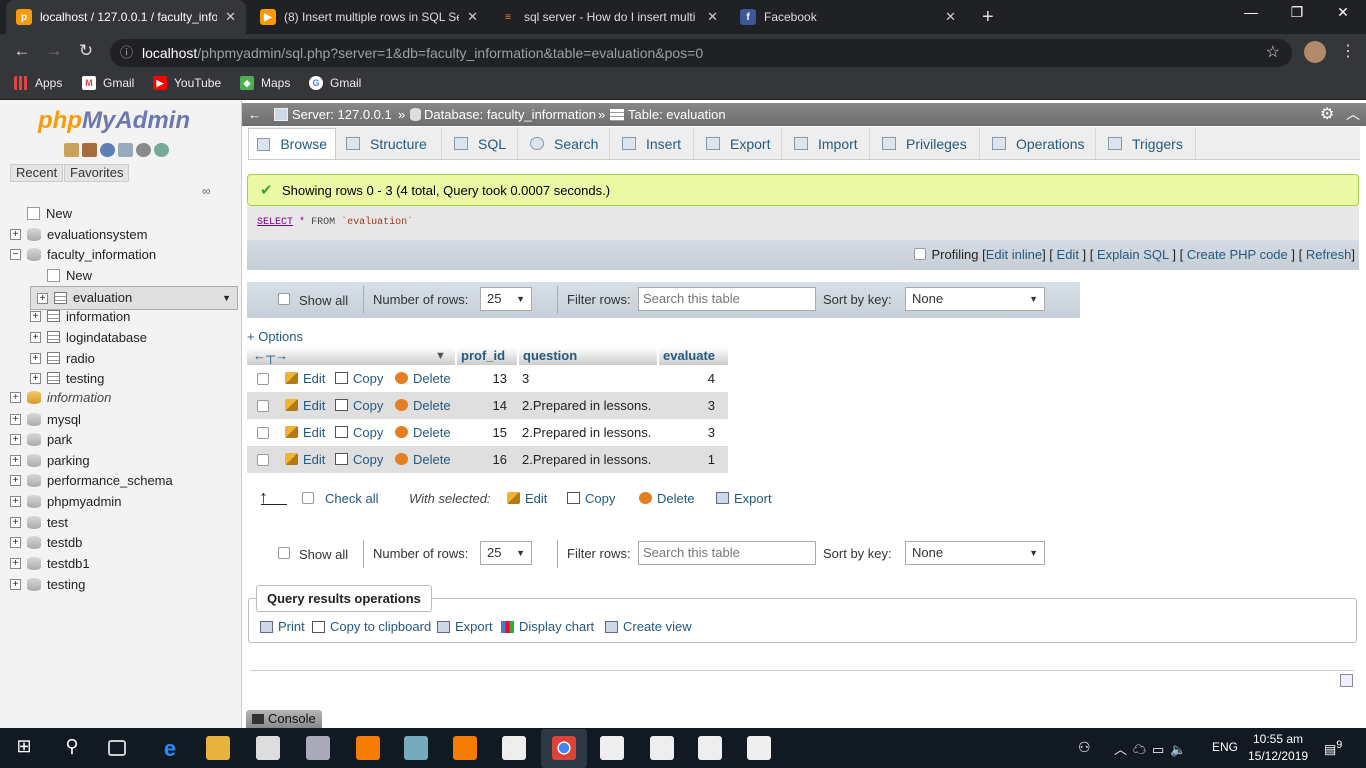 The height and width of the screenshot is (768, 1366). What do you see at coordinates (38, 83) in the screenshot?
I see `bookmark-apps: Apps` at bounding box center [38, 83].